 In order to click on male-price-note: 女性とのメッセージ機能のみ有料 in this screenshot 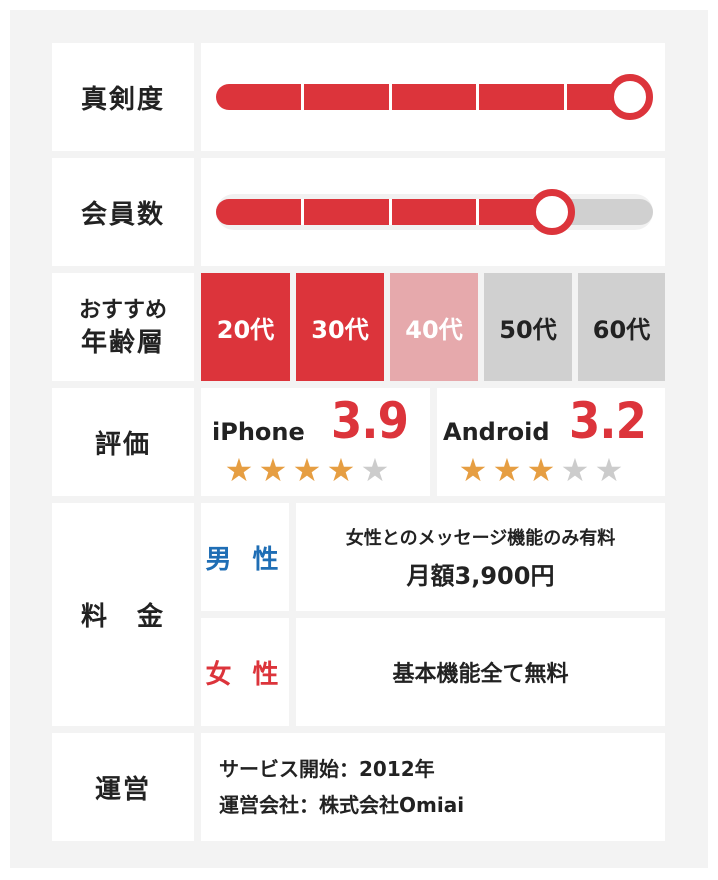, I will do `click(480, 538)`.